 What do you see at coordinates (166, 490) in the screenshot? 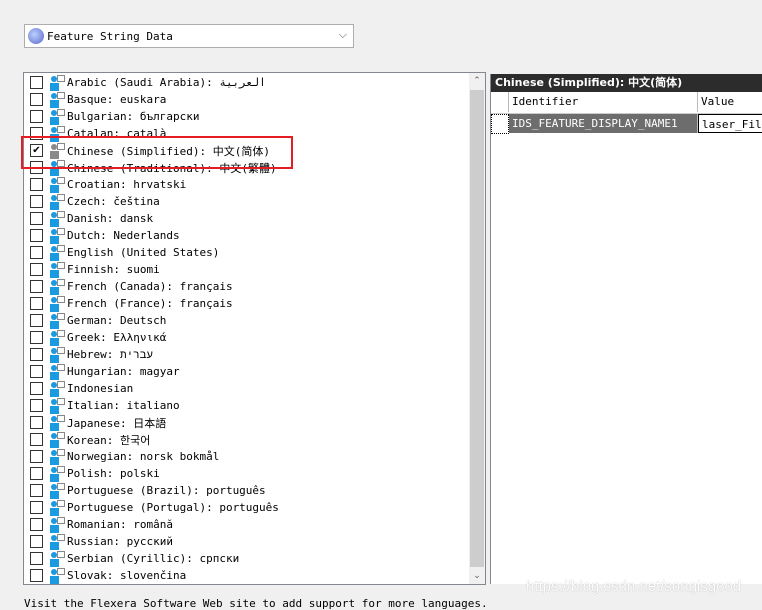
I see `language-label: Portuguese (Brazil): português` at bounding box center [166, 490].